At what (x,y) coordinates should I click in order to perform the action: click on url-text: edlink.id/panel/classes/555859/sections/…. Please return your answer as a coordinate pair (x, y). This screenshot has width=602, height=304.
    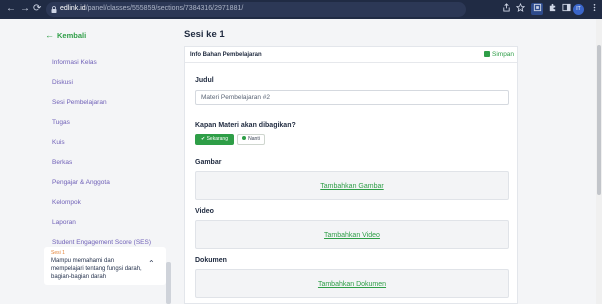
    Looking at the image, I should click on (151, 9).